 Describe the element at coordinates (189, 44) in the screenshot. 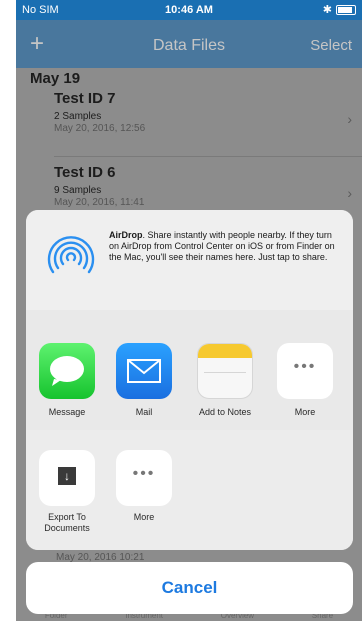

I see `nav-bar: + Data Files Select` at that location.